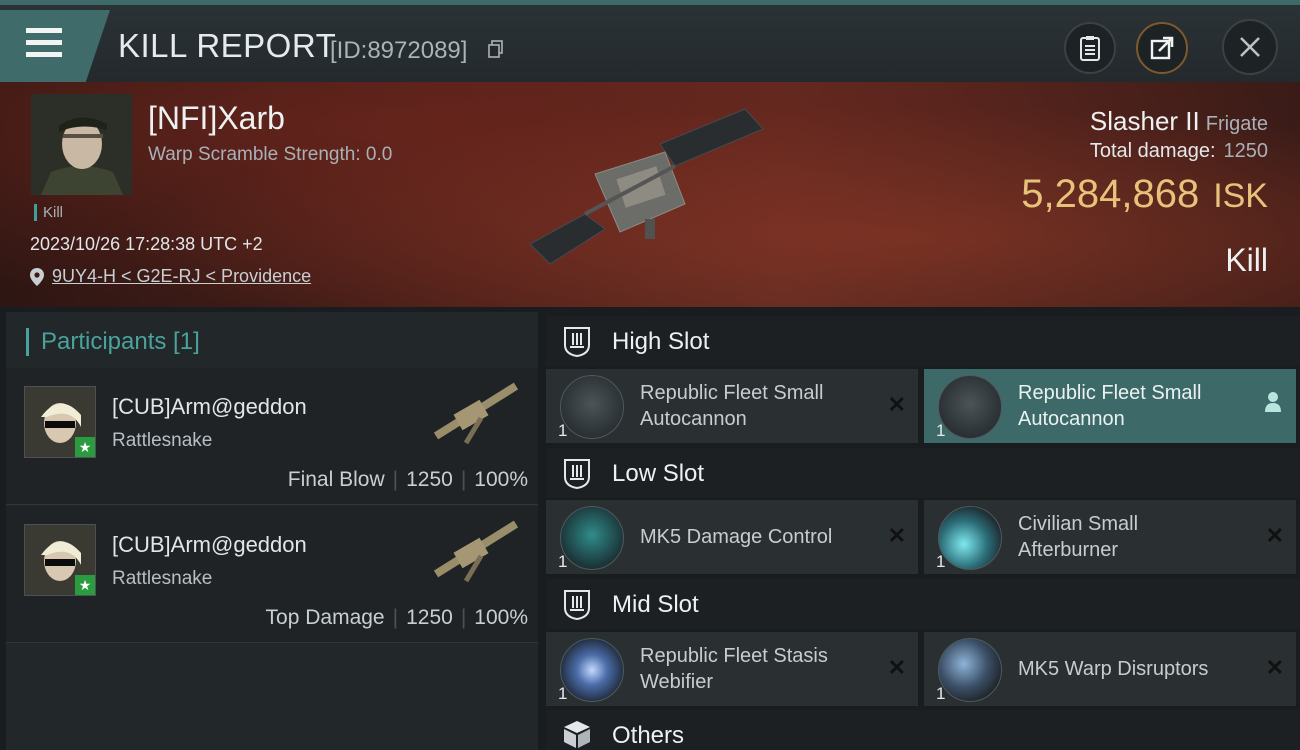 This screenshot has width=1300, height=750. I want to click on menu-button, so click(55, 46).